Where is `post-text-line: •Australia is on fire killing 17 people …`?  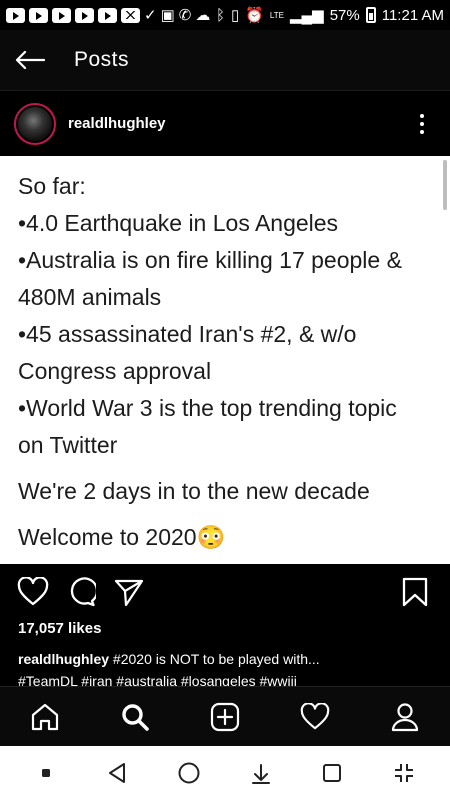 post-text-line: •Australia is on fire killing 17 people … is located at coordinates (210, 260).